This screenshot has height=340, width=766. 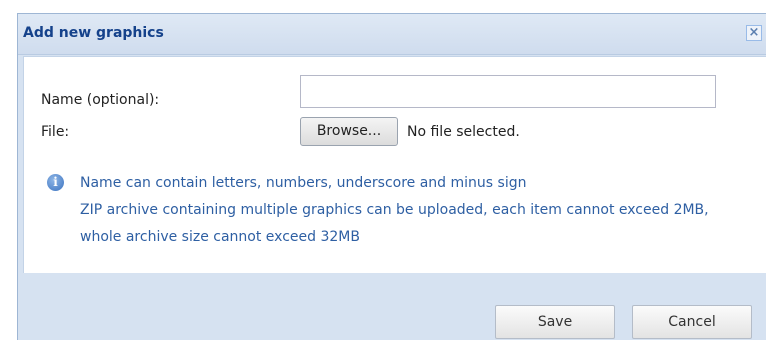 What do you see at coordinates (555, 322) in the screenshot?
I see `save-button: Save` at bounding box center [555, 322].